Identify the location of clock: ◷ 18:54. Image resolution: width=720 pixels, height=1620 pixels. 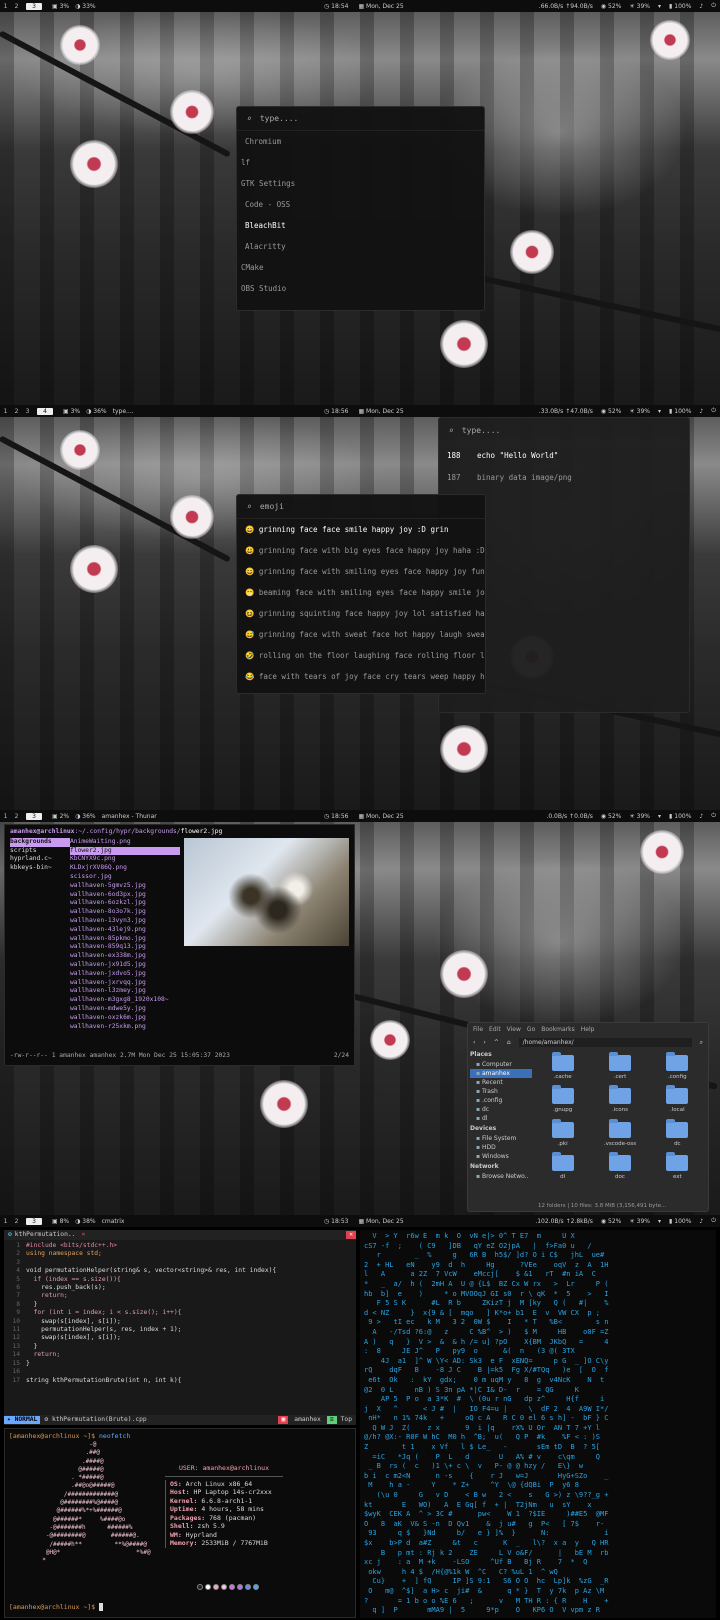
(336, 6).